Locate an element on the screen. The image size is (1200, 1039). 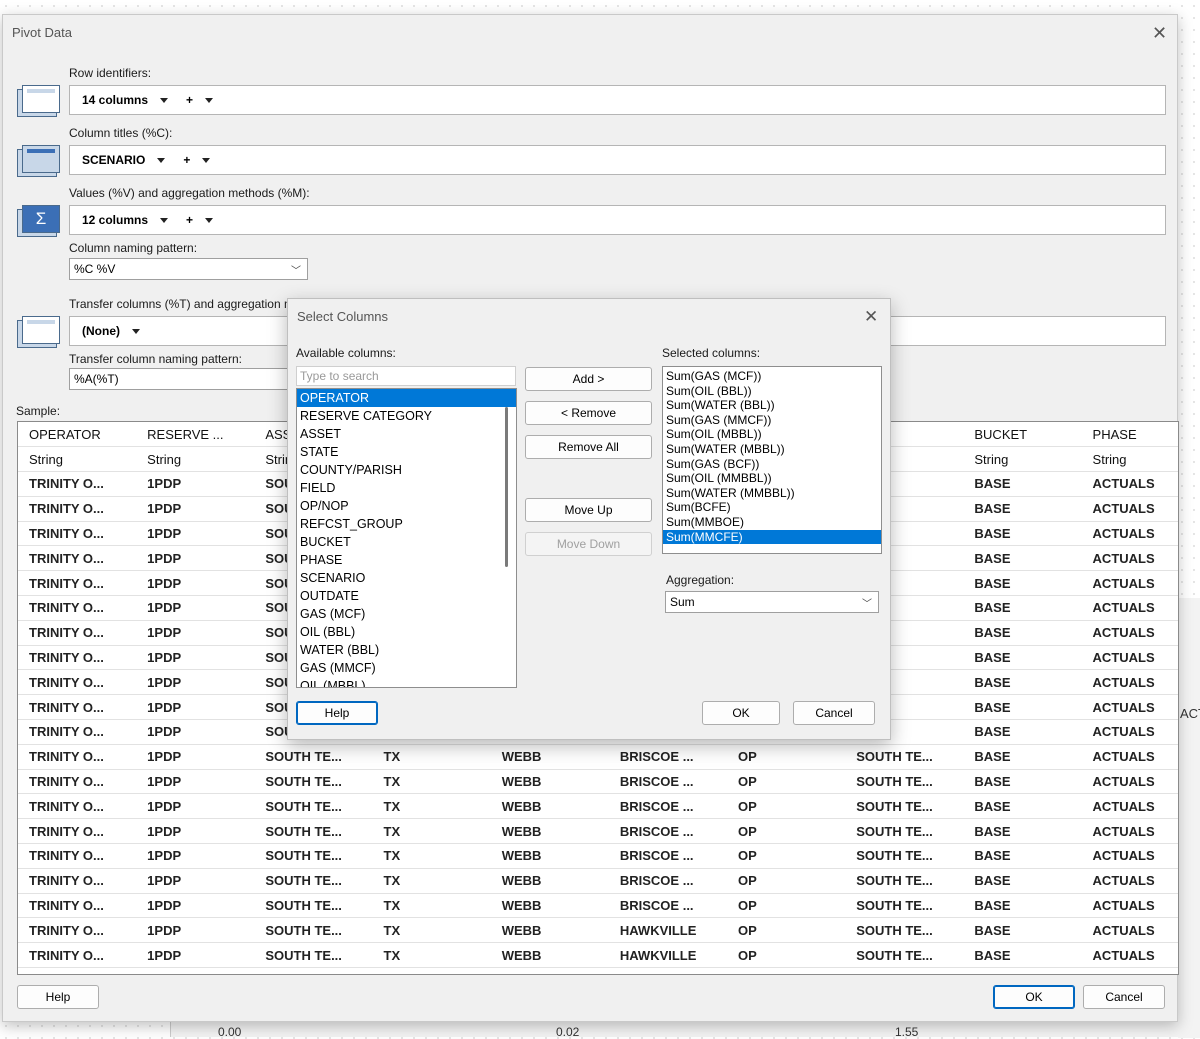
list-item: ASSET is located at coordinates (406, 434).